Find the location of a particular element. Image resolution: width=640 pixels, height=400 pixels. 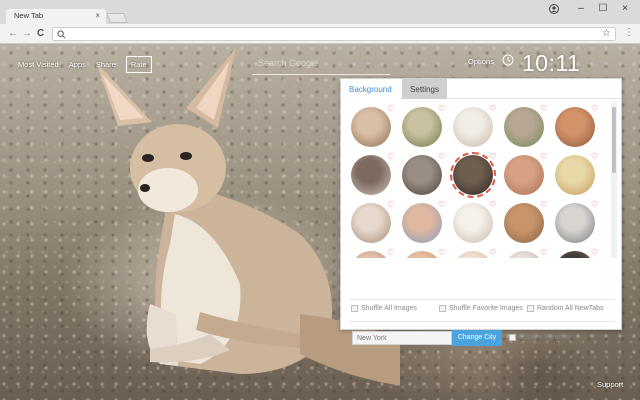

tab-settings: Settings is located at coordinates (424, 89).